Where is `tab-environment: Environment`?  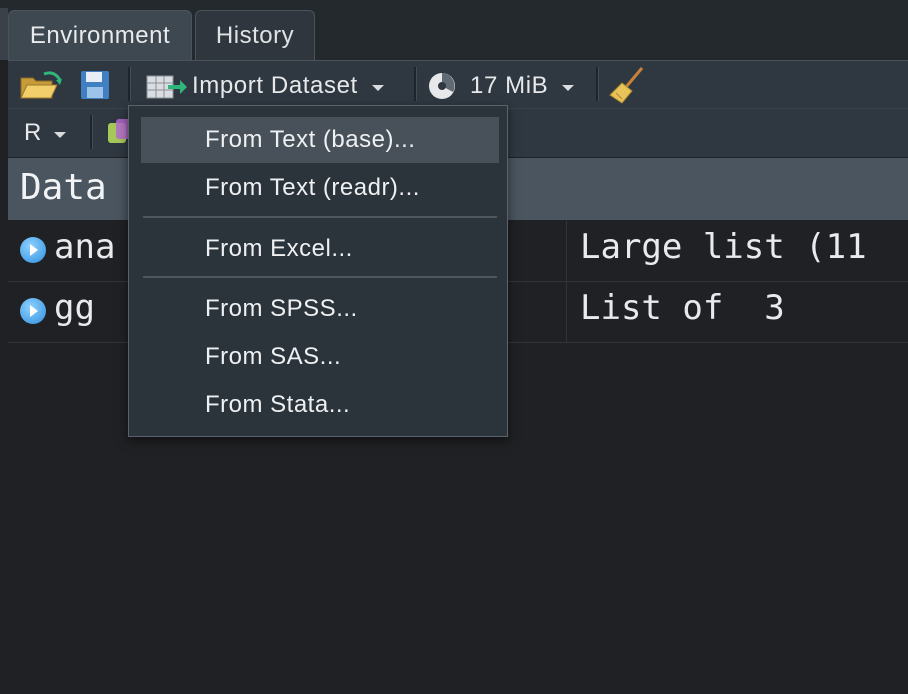 tab-environment: Environment is located at coordinates (100, 35).